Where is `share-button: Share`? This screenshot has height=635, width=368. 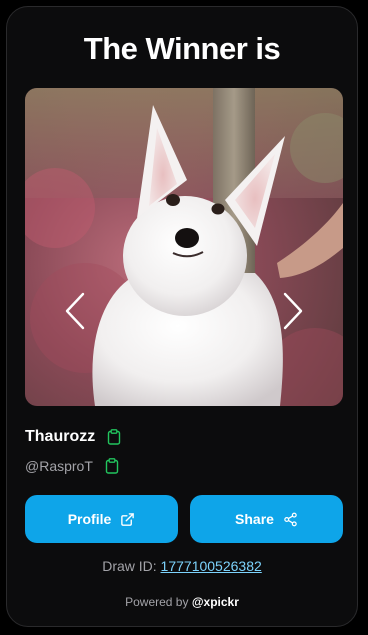 share-button: Share is located at coordinates (266, 519).